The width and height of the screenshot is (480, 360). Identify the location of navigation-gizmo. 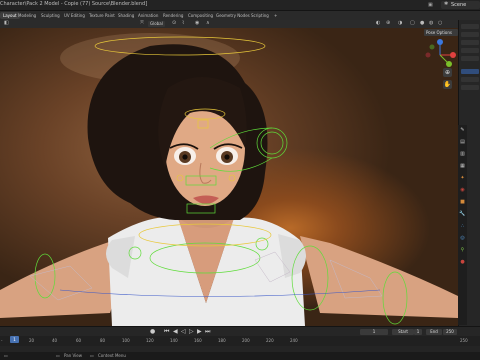
(440, 55).